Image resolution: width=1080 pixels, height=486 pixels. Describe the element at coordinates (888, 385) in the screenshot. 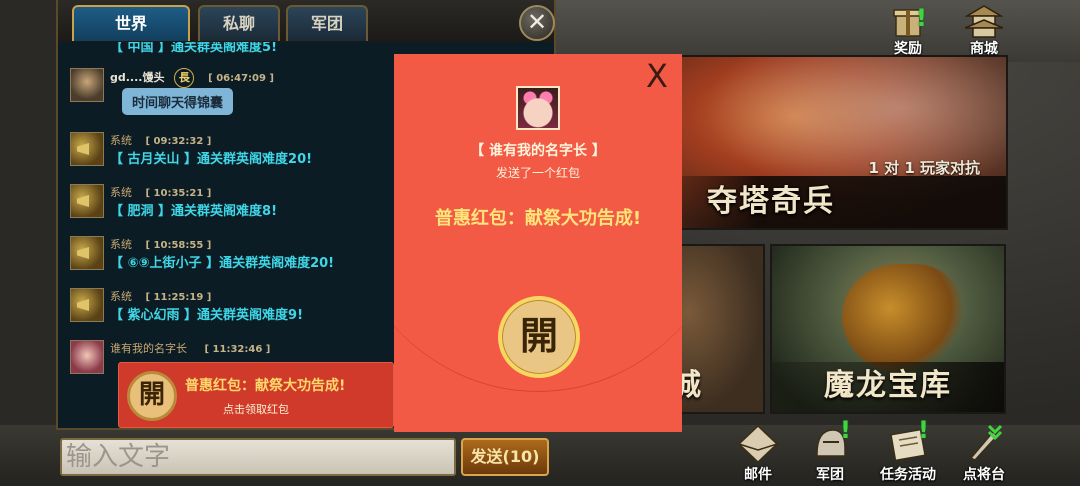

I see `dragon-treasury-title: 魔龙宝库` at that location.